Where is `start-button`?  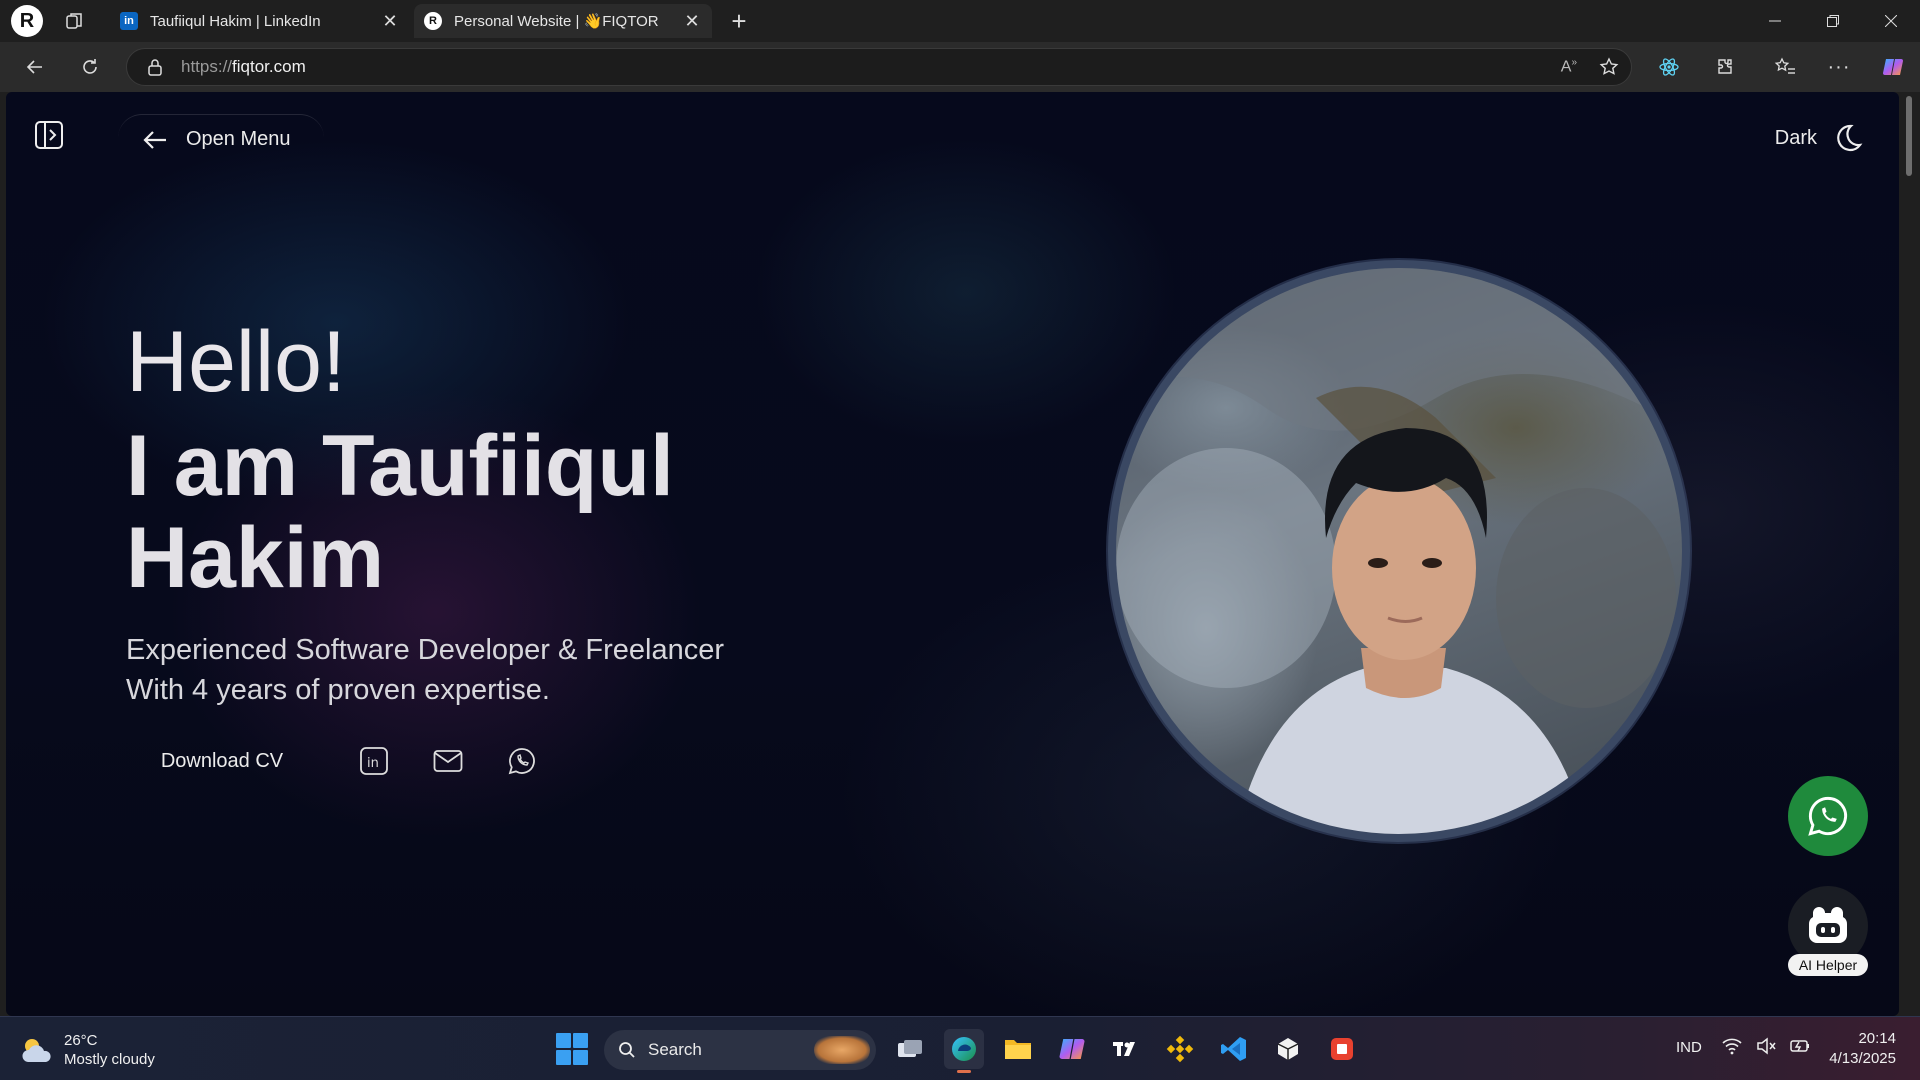
start-button is located at coordinates (572, 1049).